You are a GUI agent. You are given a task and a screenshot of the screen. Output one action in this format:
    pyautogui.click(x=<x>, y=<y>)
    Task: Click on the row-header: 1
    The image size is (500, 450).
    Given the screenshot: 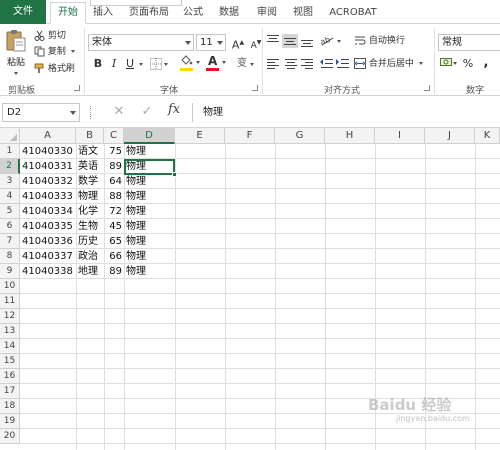 What is the action you would take?
    pyautogui.click(x=10, y=151)
    